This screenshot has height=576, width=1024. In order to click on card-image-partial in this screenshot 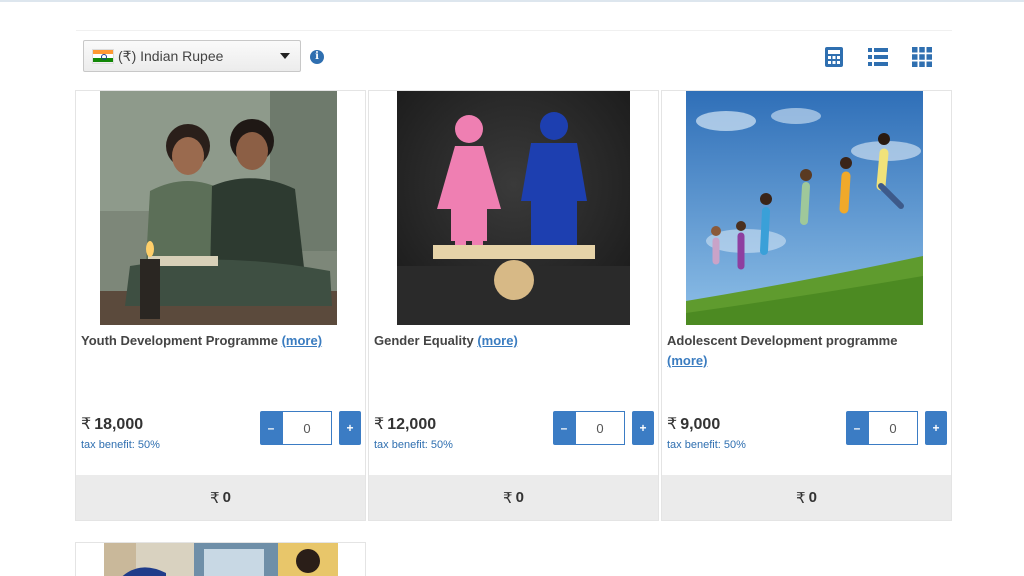, I will do `click(221, 559)`.